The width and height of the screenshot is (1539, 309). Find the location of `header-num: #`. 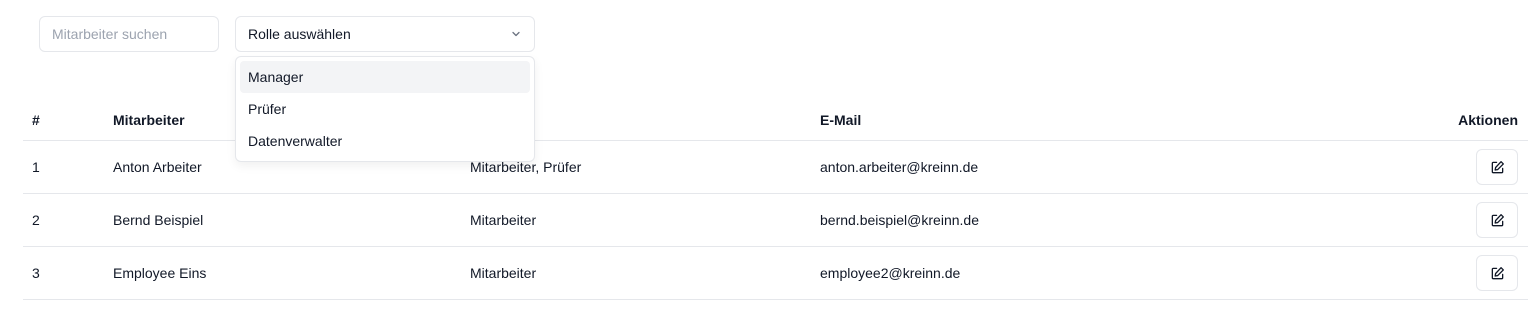

header-num: # is located at coordinates (36, 120).